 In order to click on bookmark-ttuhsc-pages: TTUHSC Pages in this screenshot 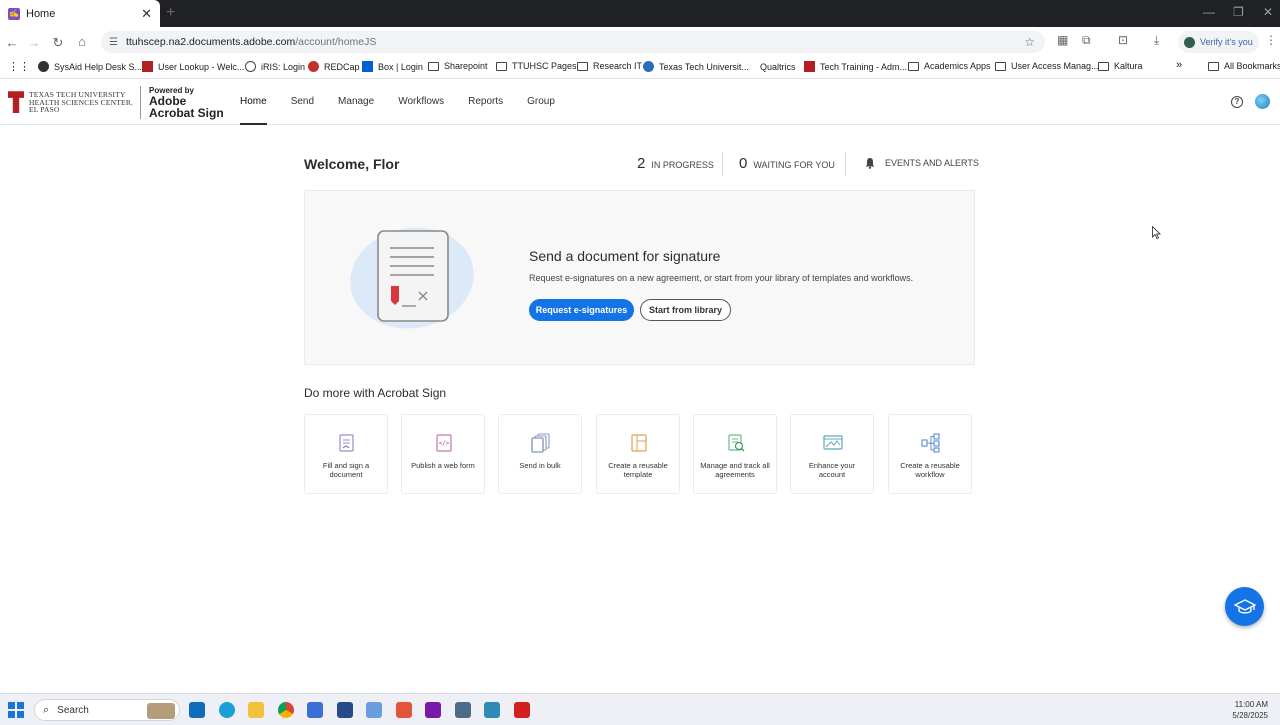, I will do `click(536, 66)`.